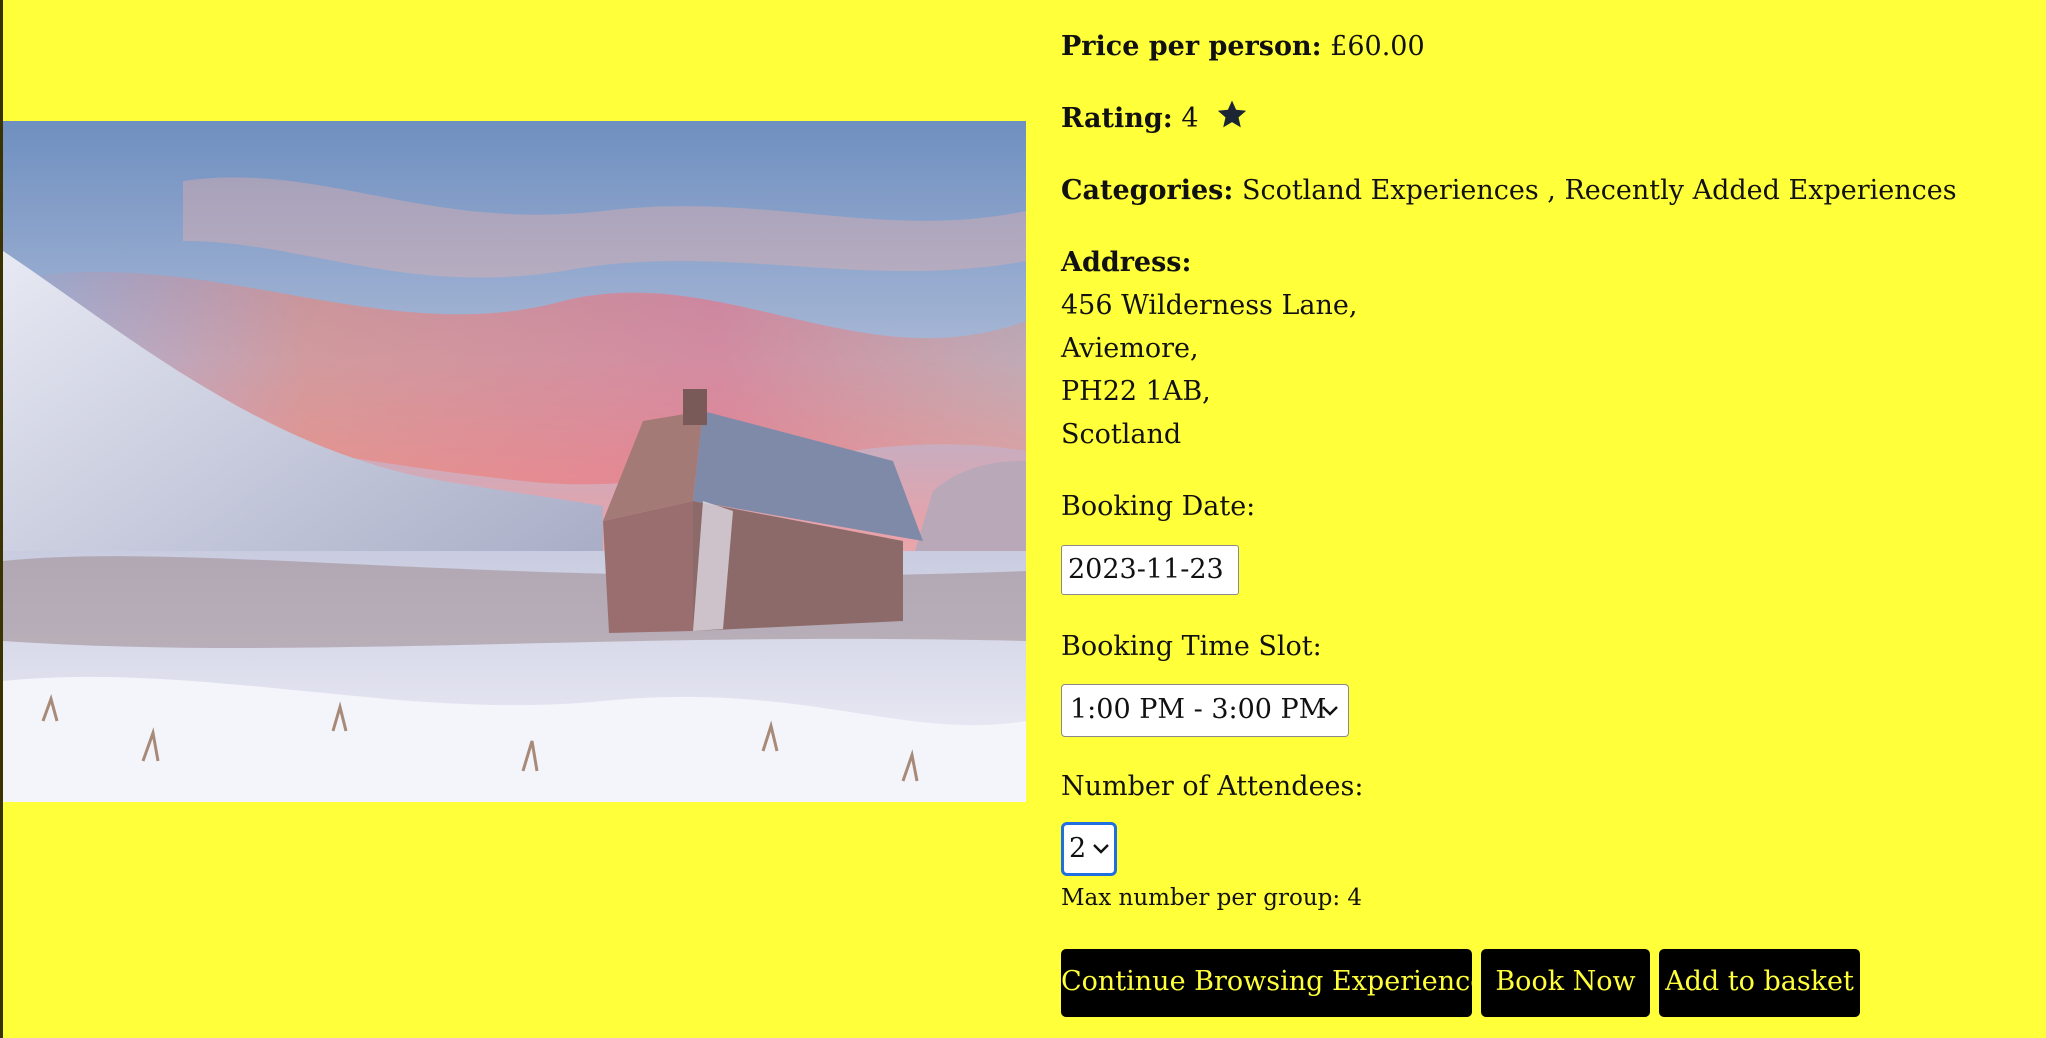  What do you see at coordinates (1136, 391) in the screenshot?
I see `address-line: PH22 1AB,` at bounding box center [1136, 391].